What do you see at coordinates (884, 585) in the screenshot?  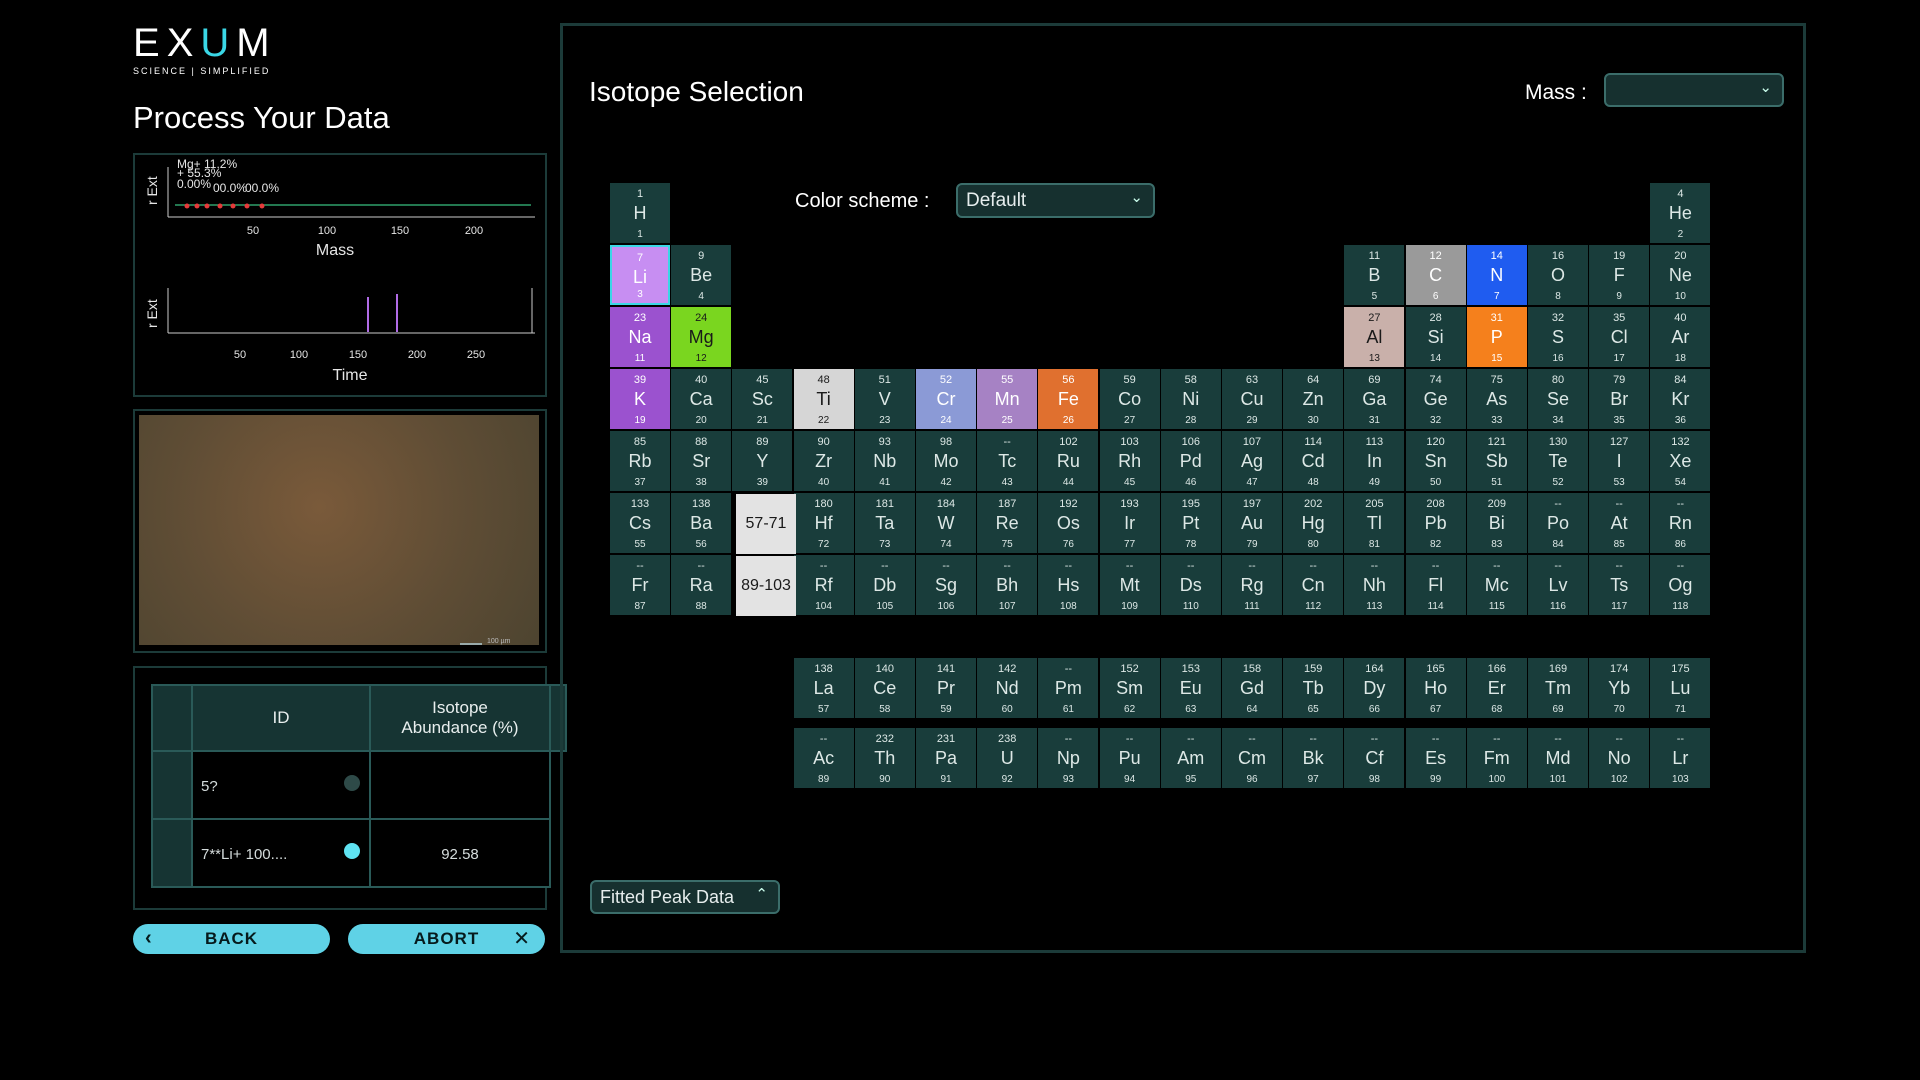 I see `element-db: -- Db 105` at bounding box center [884, 585].